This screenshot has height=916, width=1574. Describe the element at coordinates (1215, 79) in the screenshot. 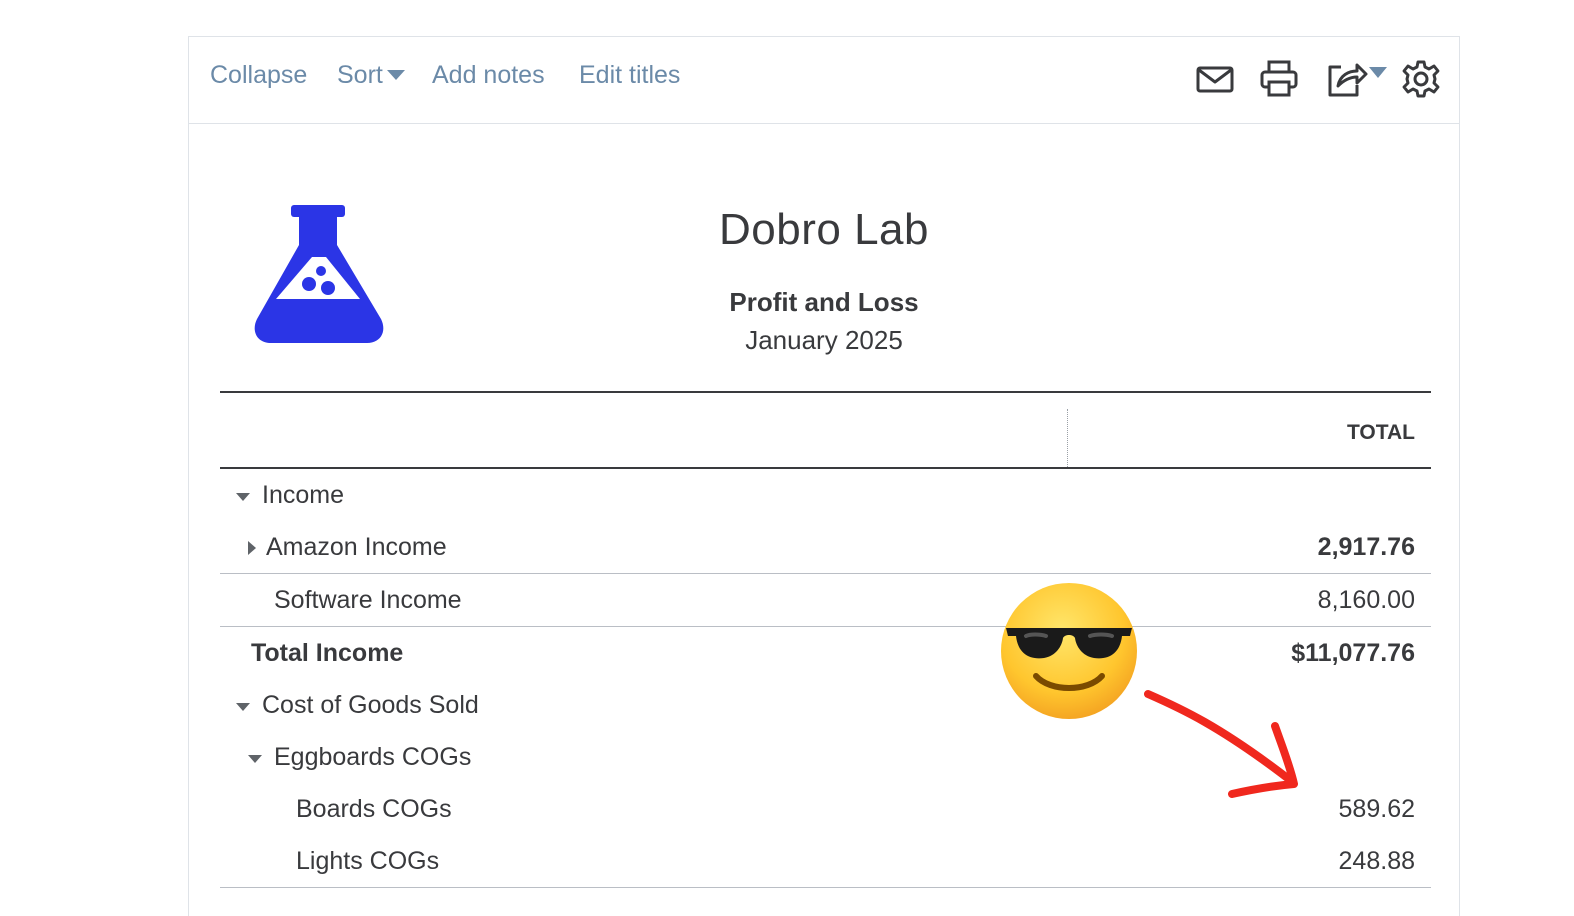

I see `mail-icon` at that location.